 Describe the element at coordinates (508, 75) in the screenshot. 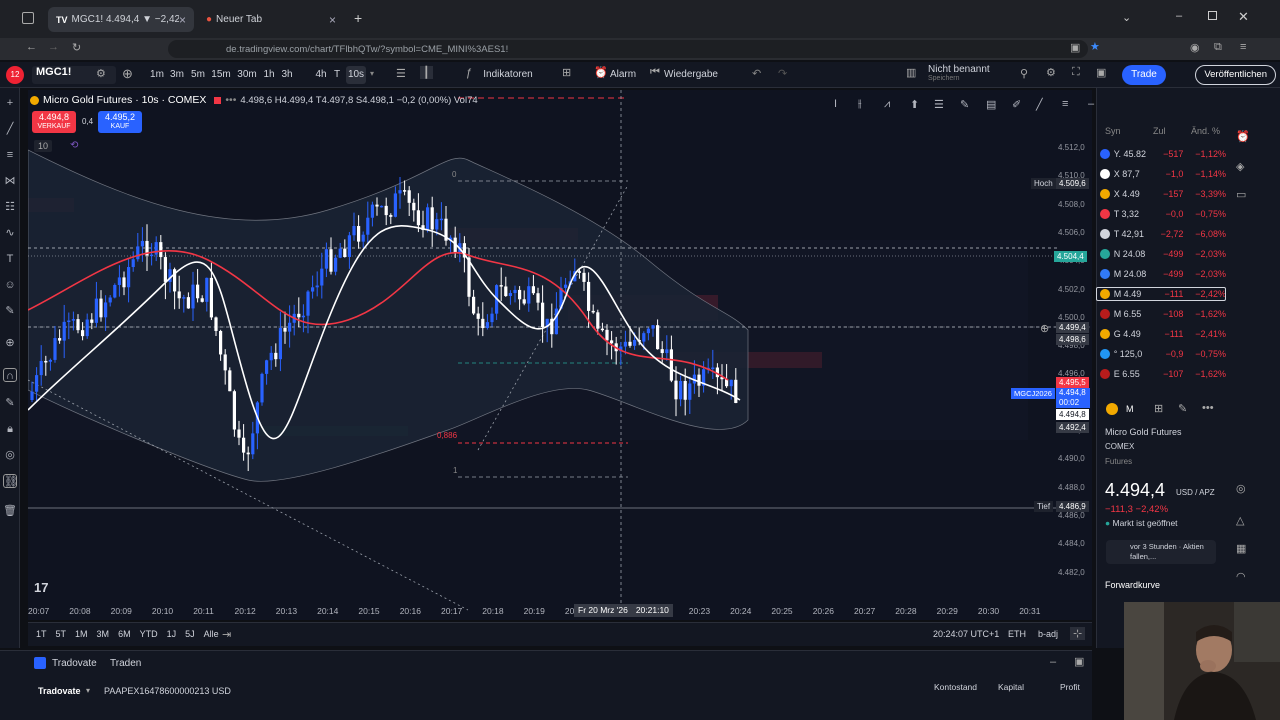

I see `indicators-button: Indikatoren` at that location.